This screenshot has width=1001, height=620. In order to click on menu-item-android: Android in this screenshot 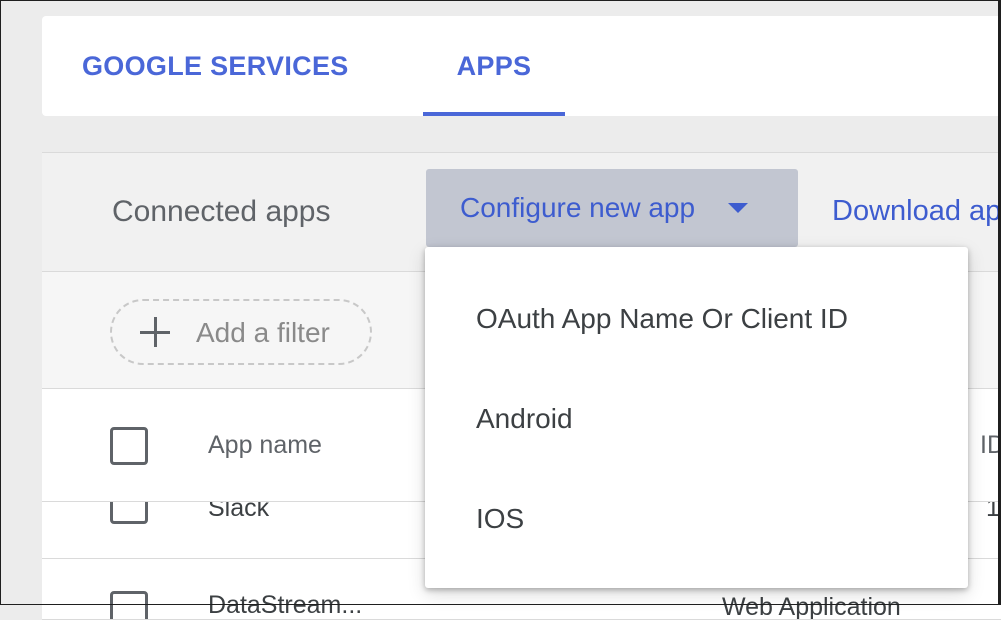, I will do `click(696, 419)`.